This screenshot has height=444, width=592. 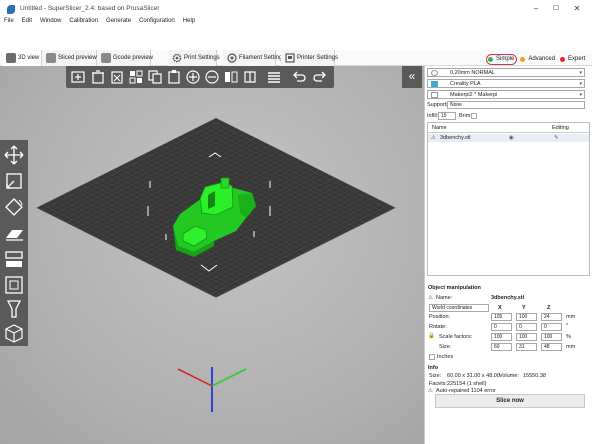 What do you see at coordinates (118, 21) in the screenshot?
I see `menu-generate: Generate` at bounding box center [118, 21].